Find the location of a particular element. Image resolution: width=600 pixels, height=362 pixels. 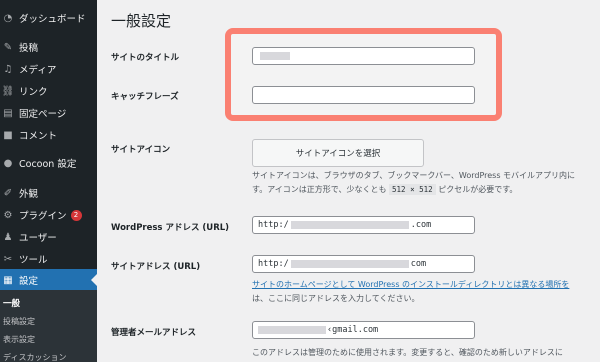

site-url-input: http:/ com is located at coordinates (363, 264).